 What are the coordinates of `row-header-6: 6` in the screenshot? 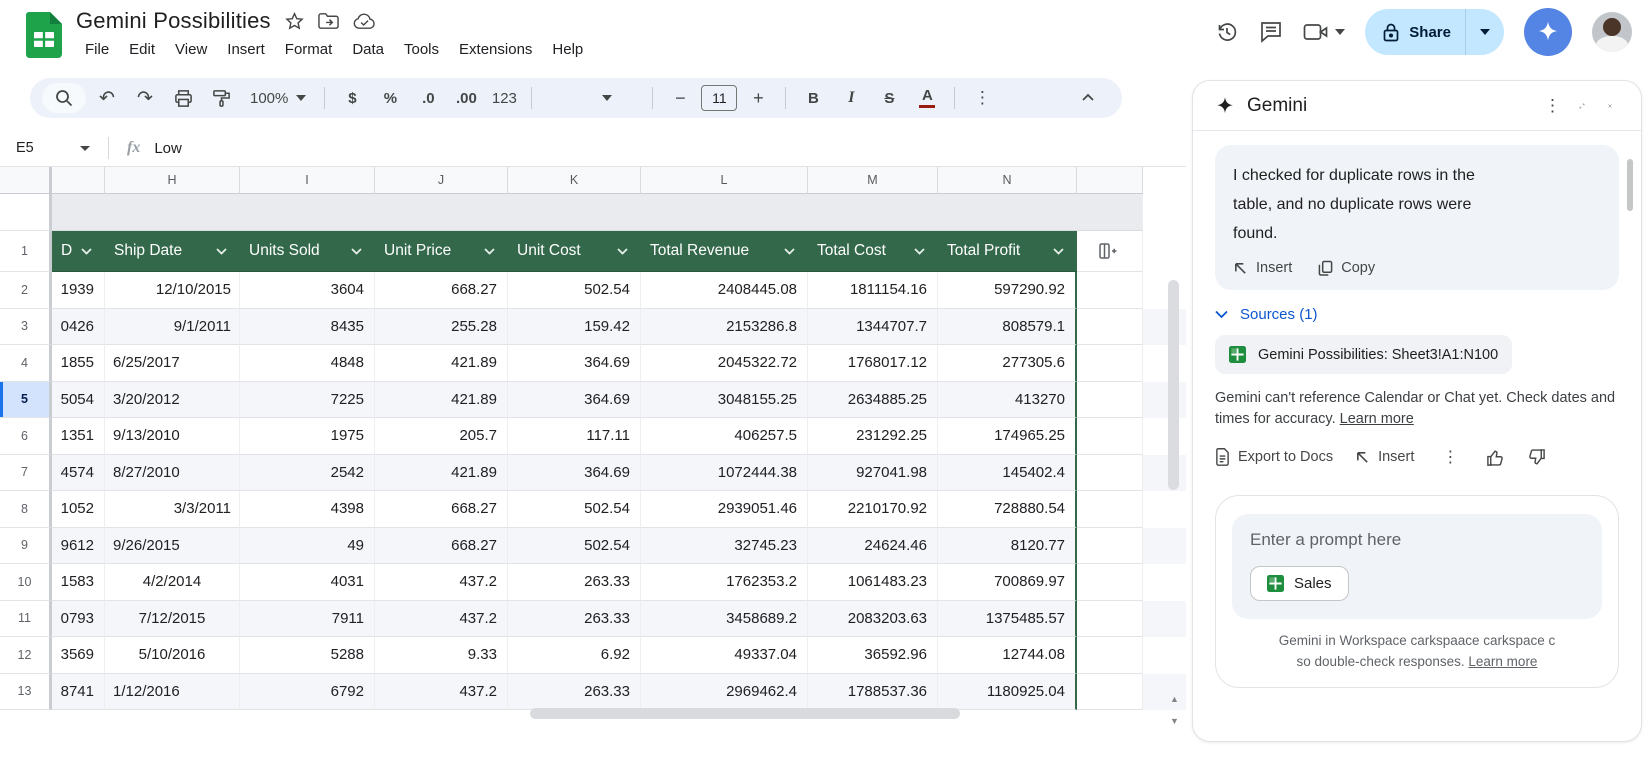 It's located at (26, 436).